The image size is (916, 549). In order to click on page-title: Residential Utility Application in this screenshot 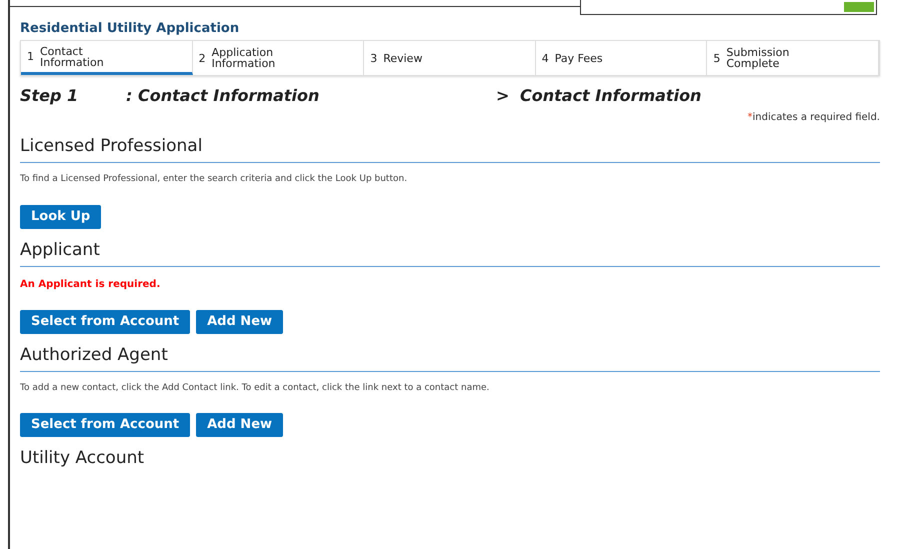, I will do `click(130, 29)`.